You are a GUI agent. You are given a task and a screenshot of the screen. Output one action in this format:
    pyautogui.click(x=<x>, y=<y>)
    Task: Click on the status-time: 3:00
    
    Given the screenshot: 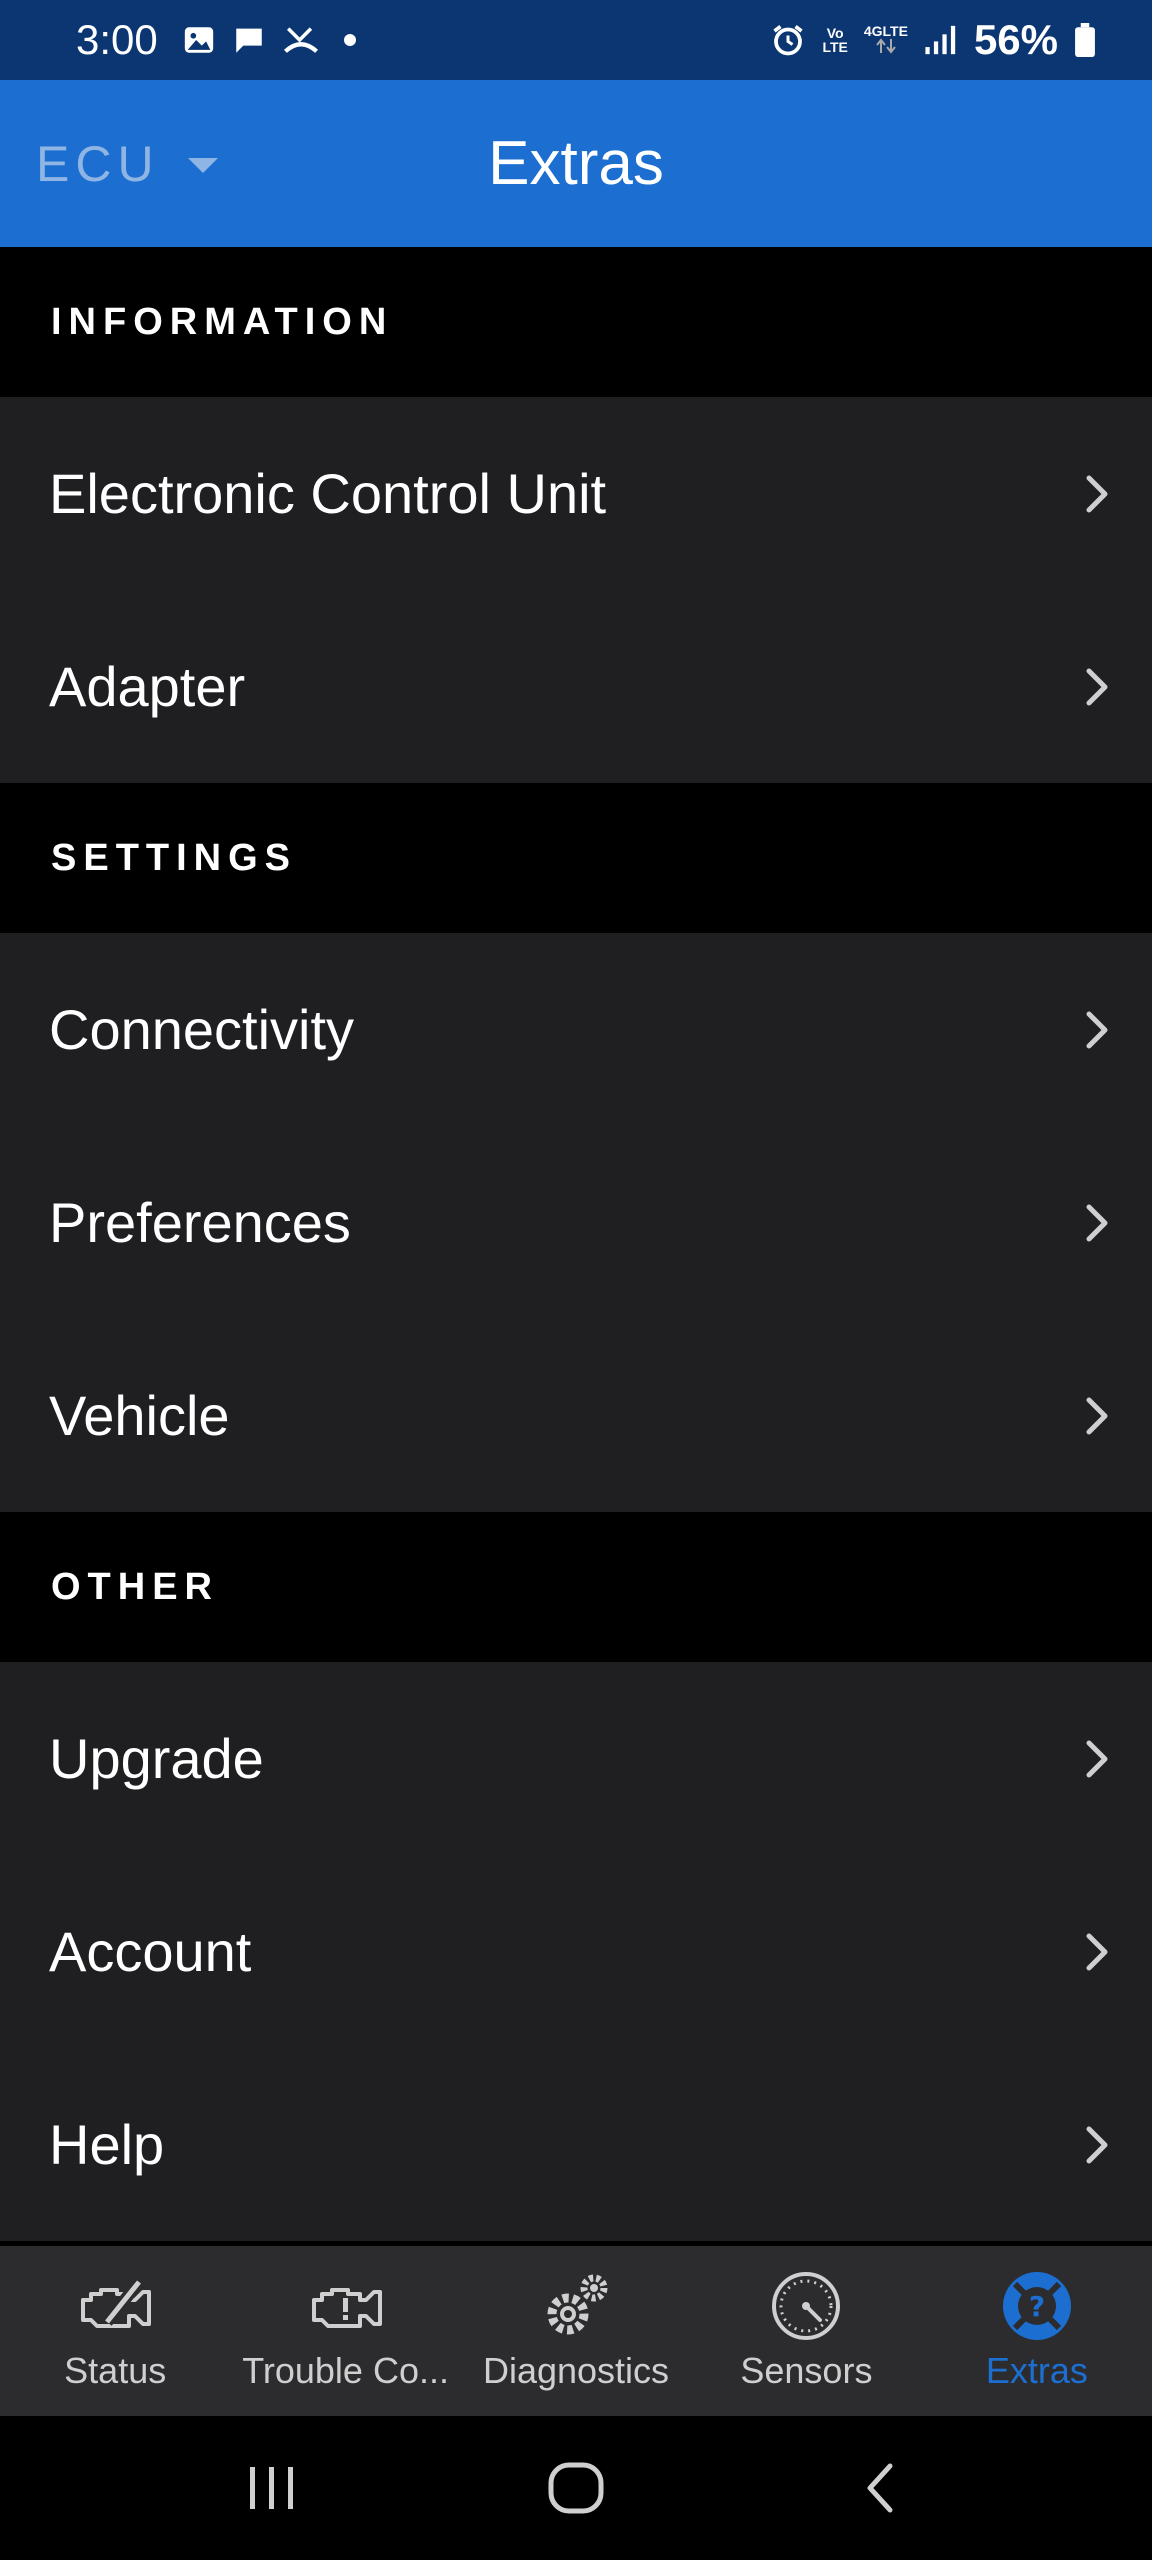 What is the action you would take?
    pyautogui.click(x=117, y=39)
    